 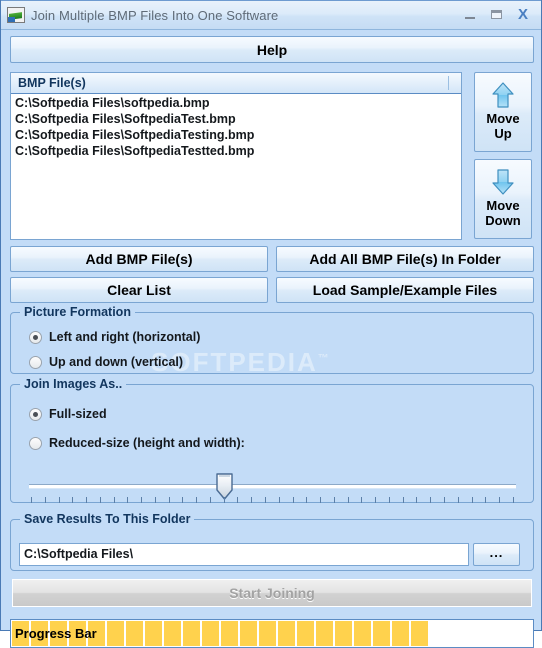 I want to click on clear-list-button: Clear List, so click(x=139, y=290).